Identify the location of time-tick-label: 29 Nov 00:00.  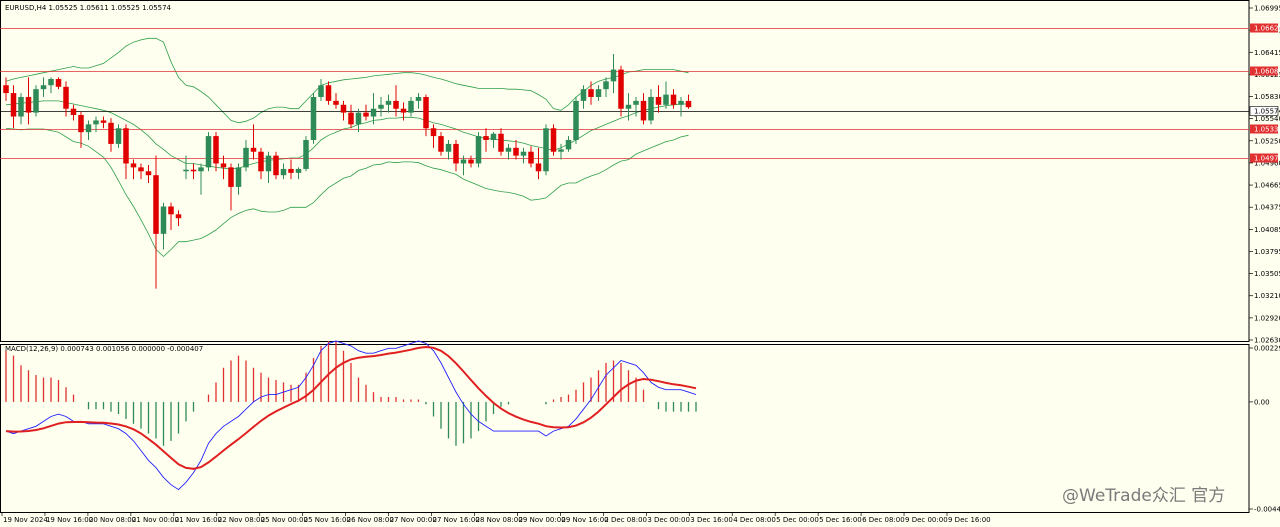
(541, 520).